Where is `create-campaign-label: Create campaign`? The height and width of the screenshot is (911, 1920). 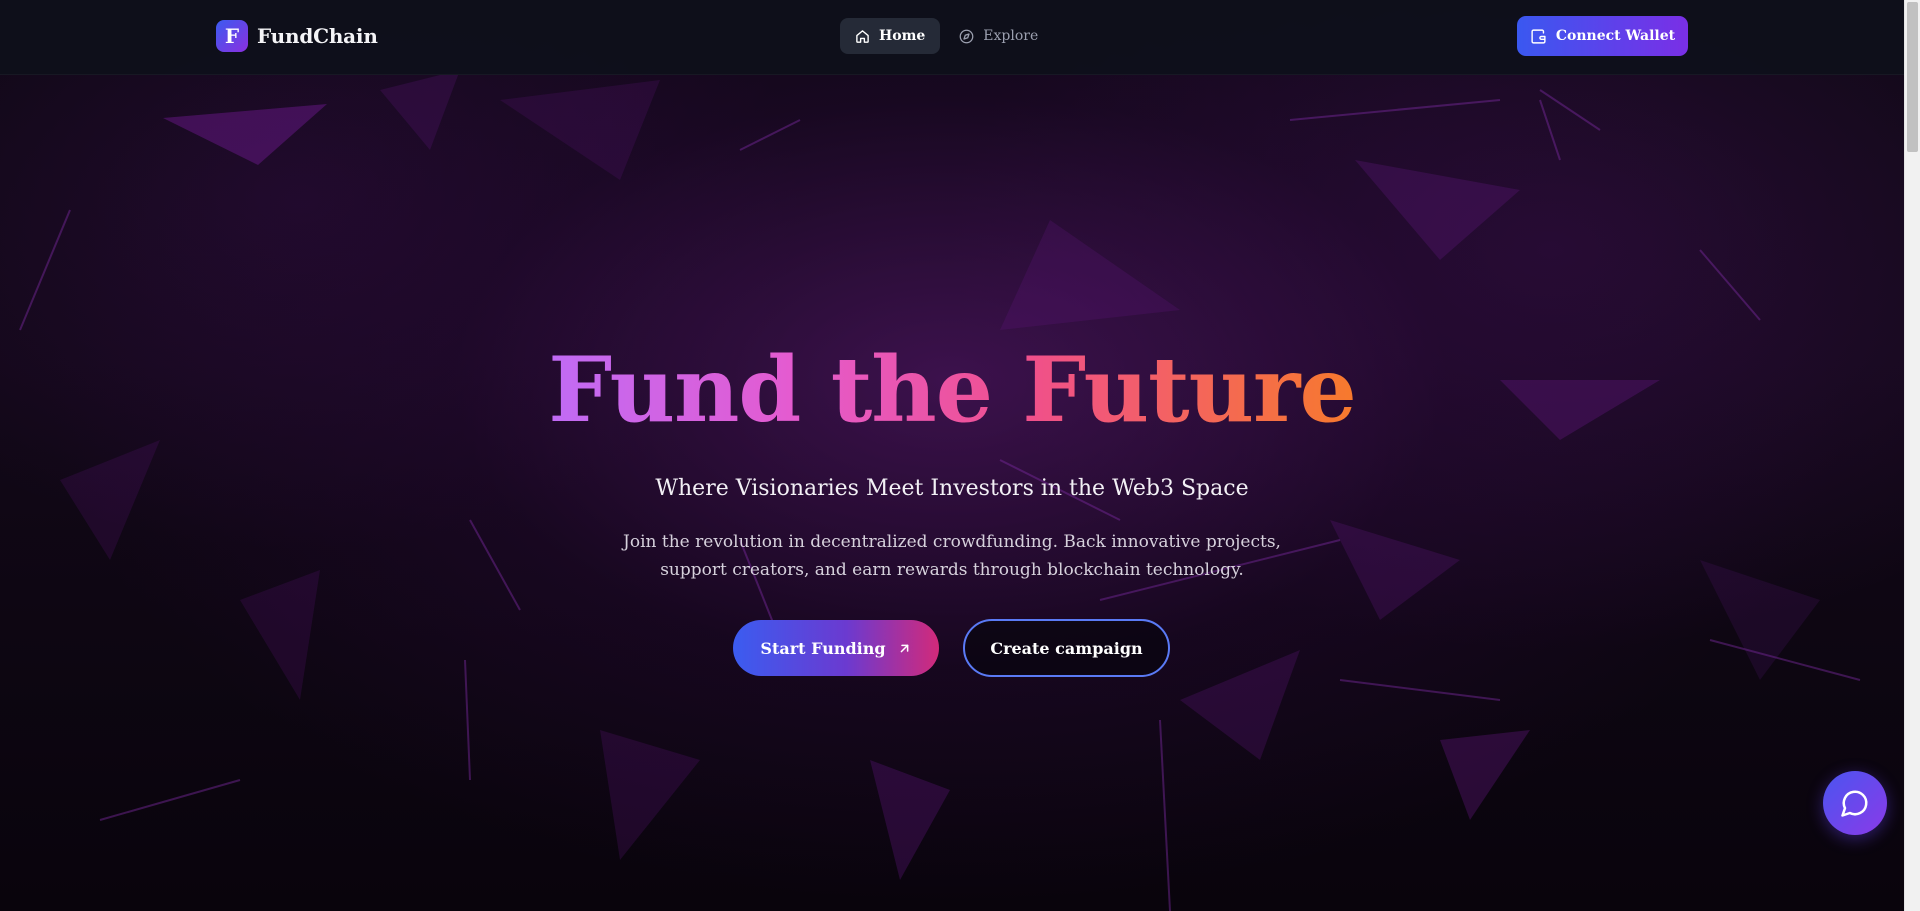 create-campaign-label: Create campaign is located at coordinates (1066, 648).